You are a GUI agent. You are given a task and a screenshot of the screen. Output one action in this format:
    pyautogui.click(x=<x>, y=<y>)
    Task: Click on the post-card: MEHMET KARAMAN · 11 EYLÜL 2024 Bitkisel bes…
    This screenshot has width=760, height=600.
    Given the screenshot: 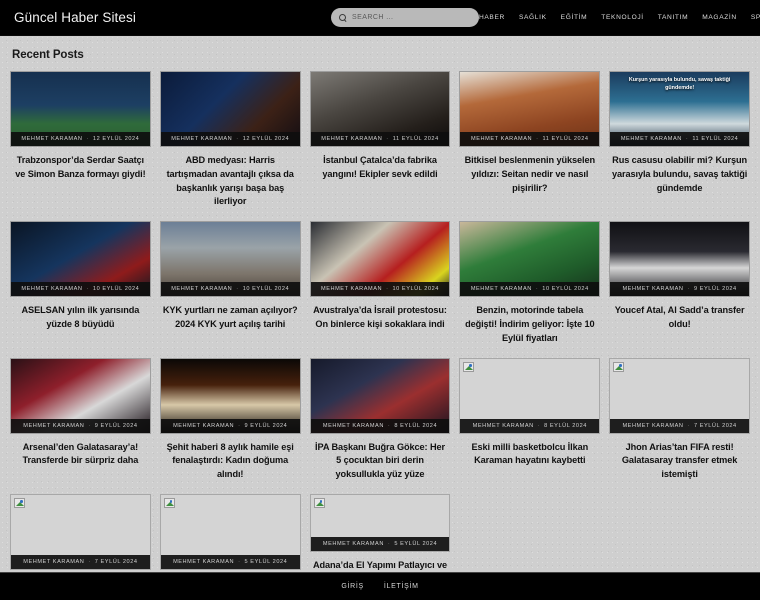 What is the action you would take?
    pyautogui.click(x=530, y=140)
    